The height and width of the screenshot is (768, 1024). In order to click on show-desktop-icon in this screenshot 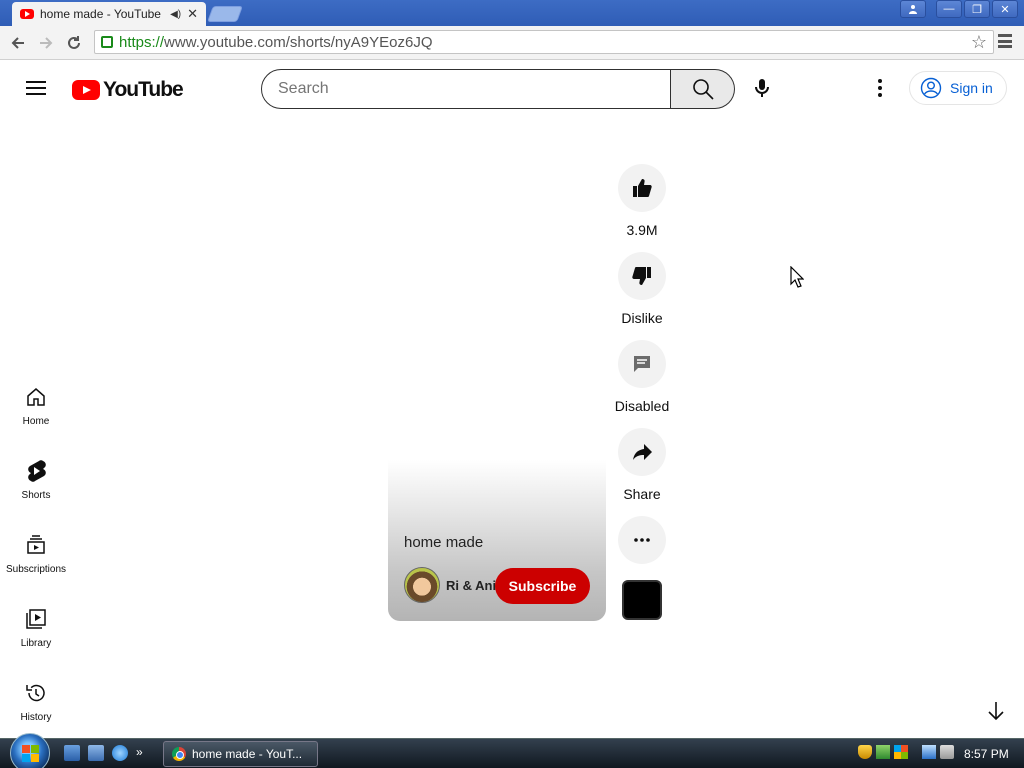, I will do `click(72, 753)`.